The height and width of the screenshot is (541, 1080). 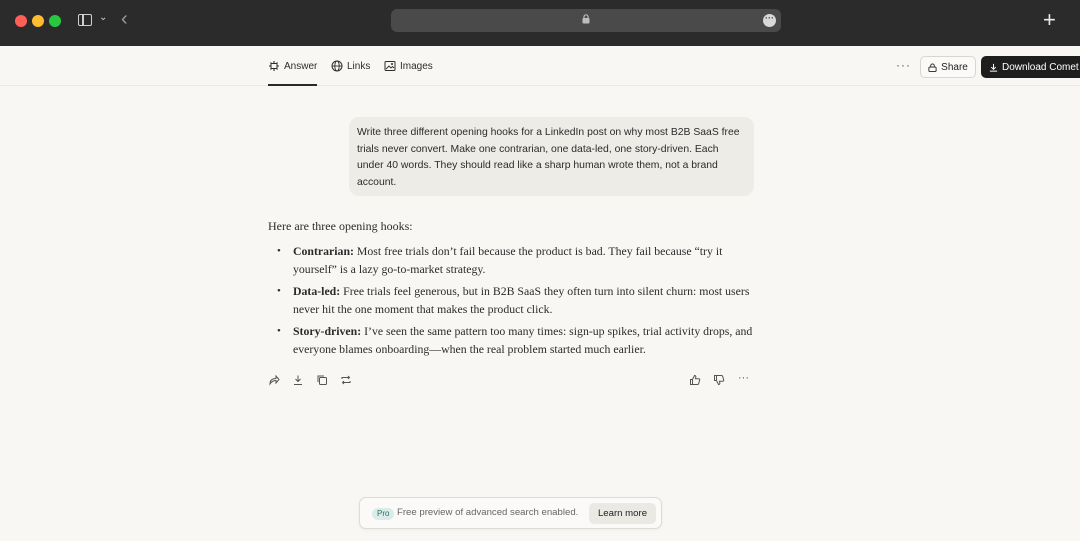 I want to click on browser-titlebar: ⌄ ‹ ··· +, so click(x=540, y=23).